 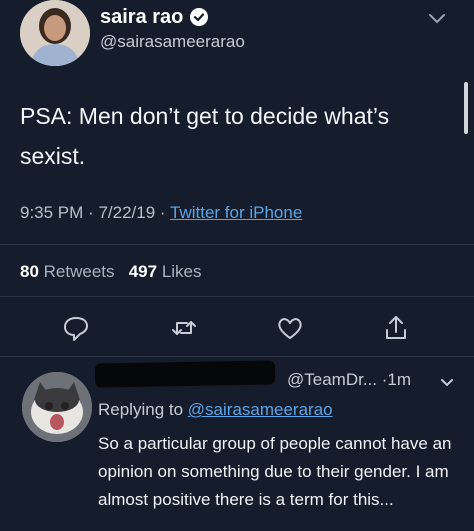 I want to click on replying-to-handle: @sairasameerarao, so click(x=260, y=409).